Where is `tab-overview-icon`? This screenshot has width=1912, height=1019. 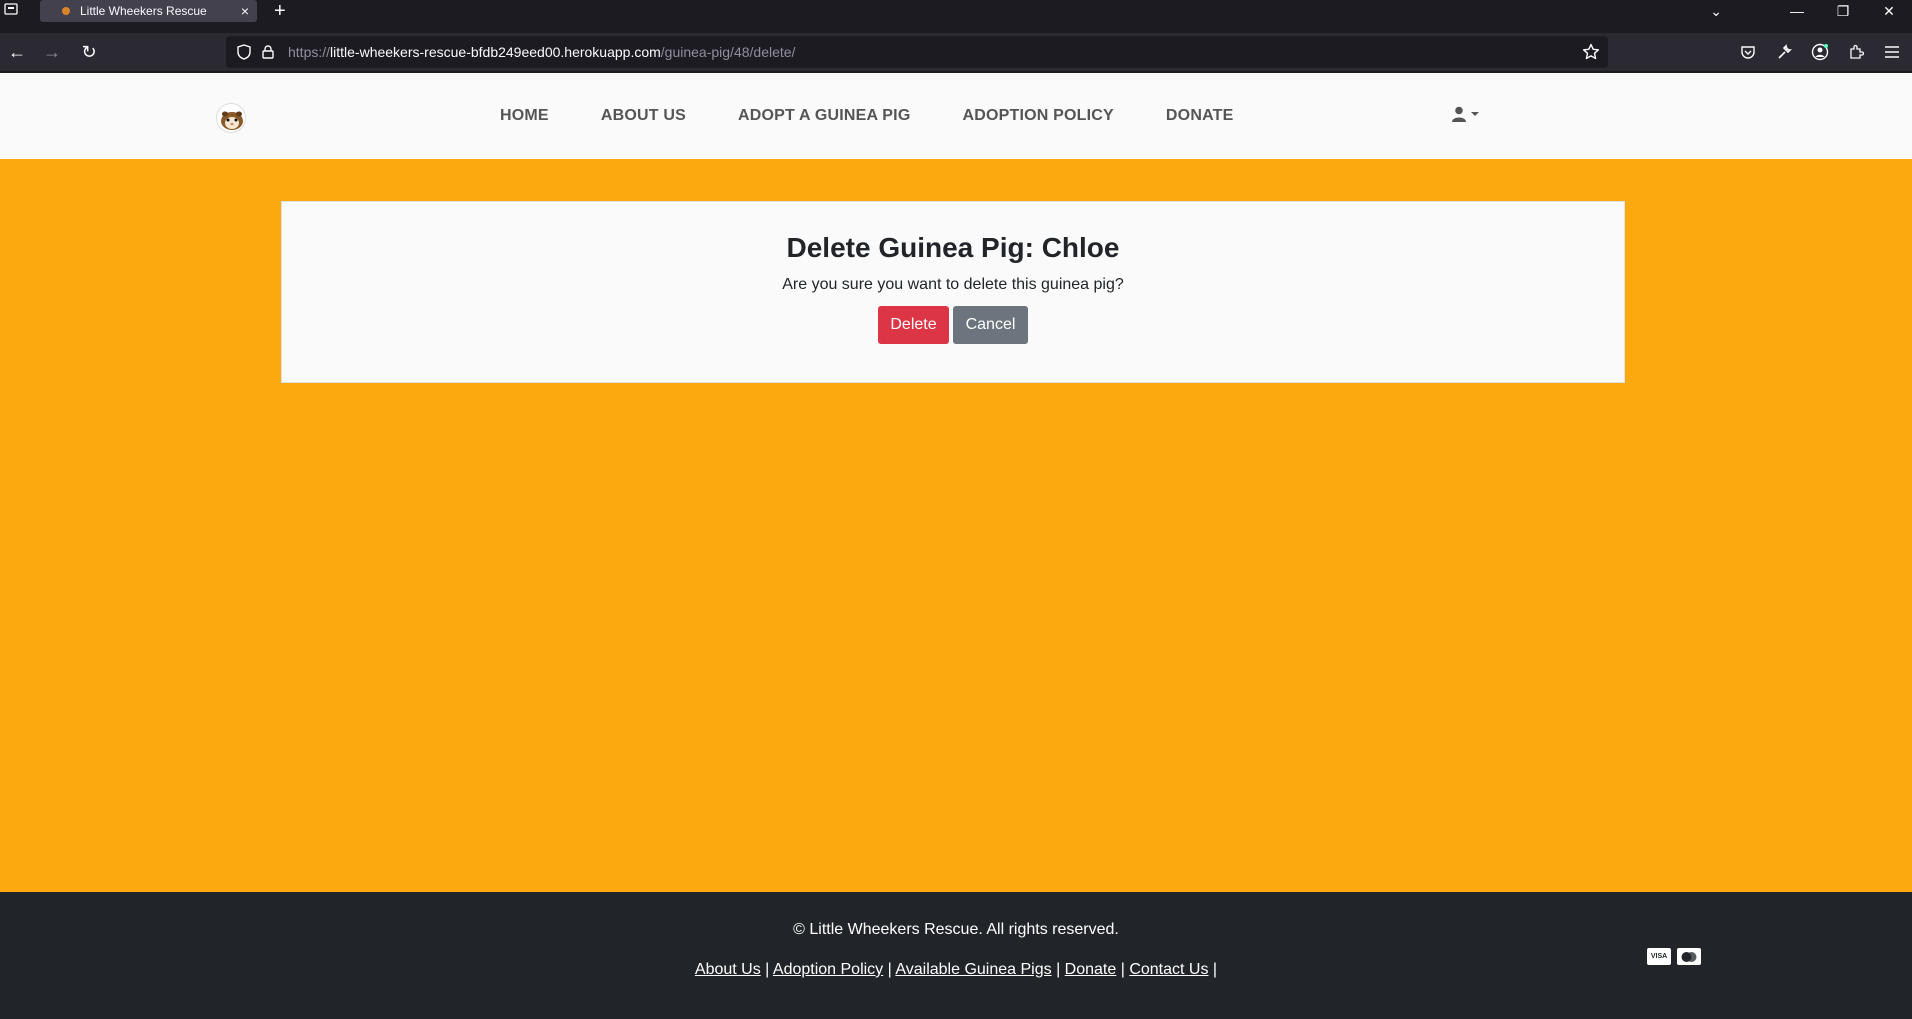
tab-overview-icon is located at coordinates (13, 11).